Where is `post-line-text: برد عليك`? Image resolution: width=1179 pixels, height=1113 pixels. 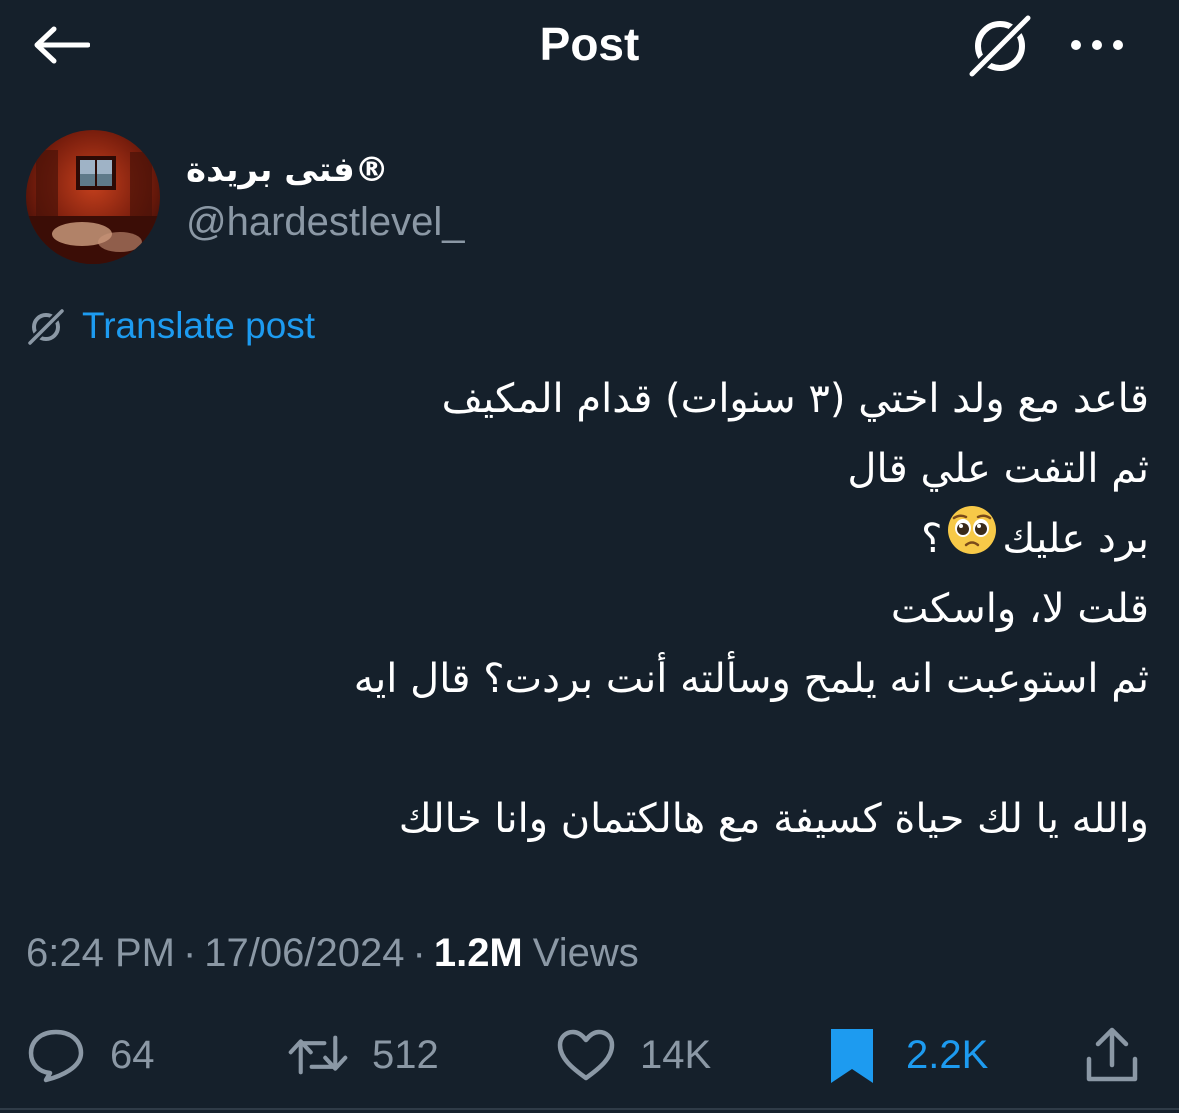
post-line-text: برد عليك is located at coordinates (1075, 539).